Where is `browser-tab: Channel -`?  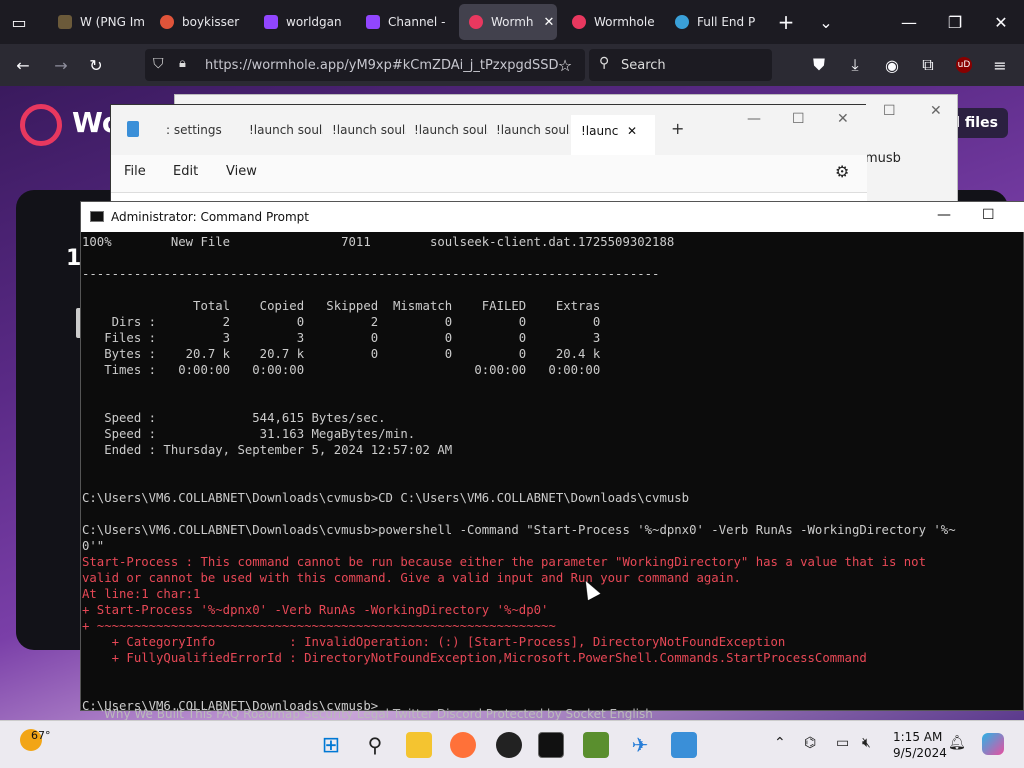
browser-tab: Channel - is located at coordinates (406, 22).